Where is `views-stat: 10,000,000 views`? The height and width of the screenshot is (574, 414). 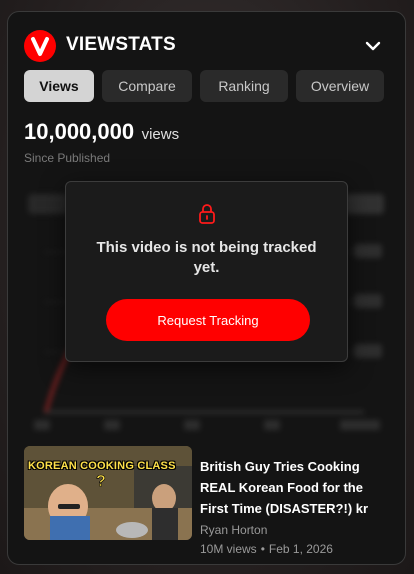 views-stat: 10,000,000 views is located at coordinates (101, 132).